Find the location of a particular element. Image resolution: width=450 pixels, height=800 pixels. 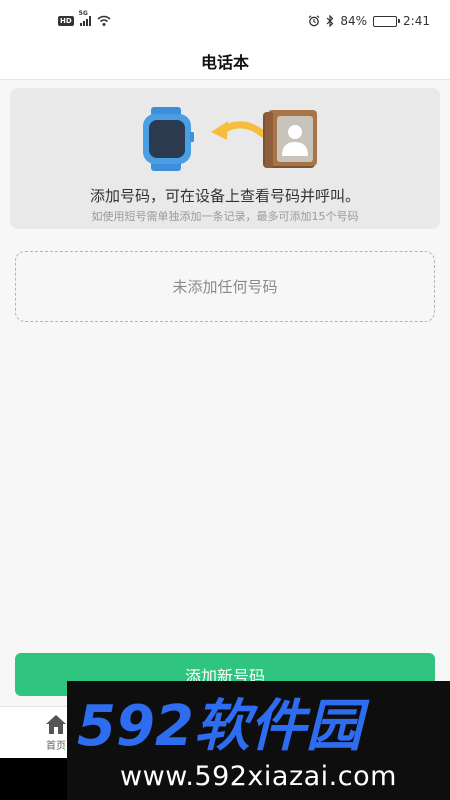

battery-icon is located at coordinates (387, 21).